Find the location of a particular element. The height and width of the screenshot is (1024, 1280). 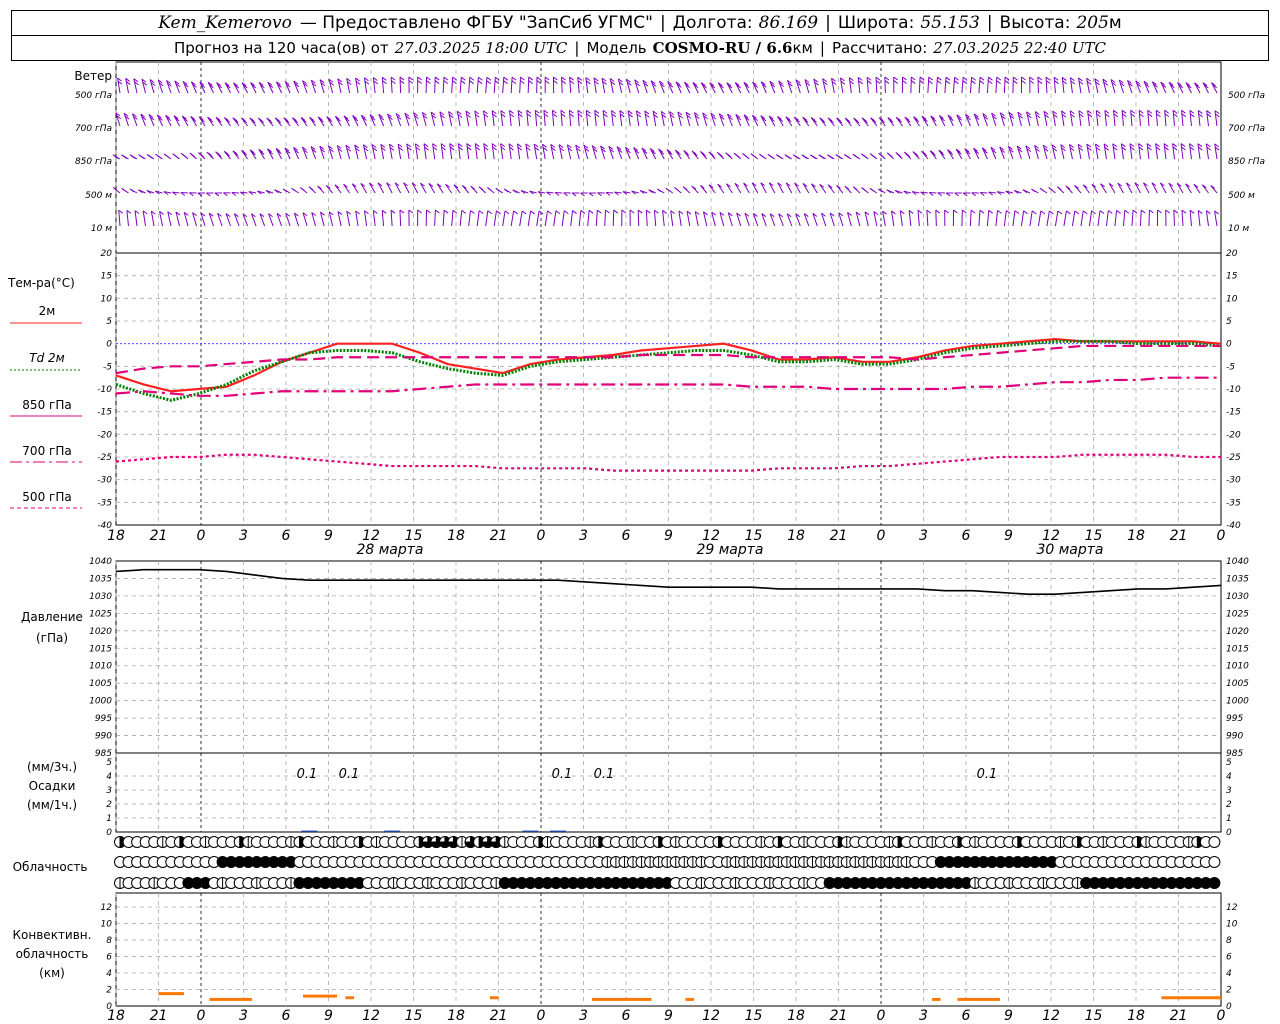

temp-y-tick-right: 10 is located at coordinates (1232, 299).